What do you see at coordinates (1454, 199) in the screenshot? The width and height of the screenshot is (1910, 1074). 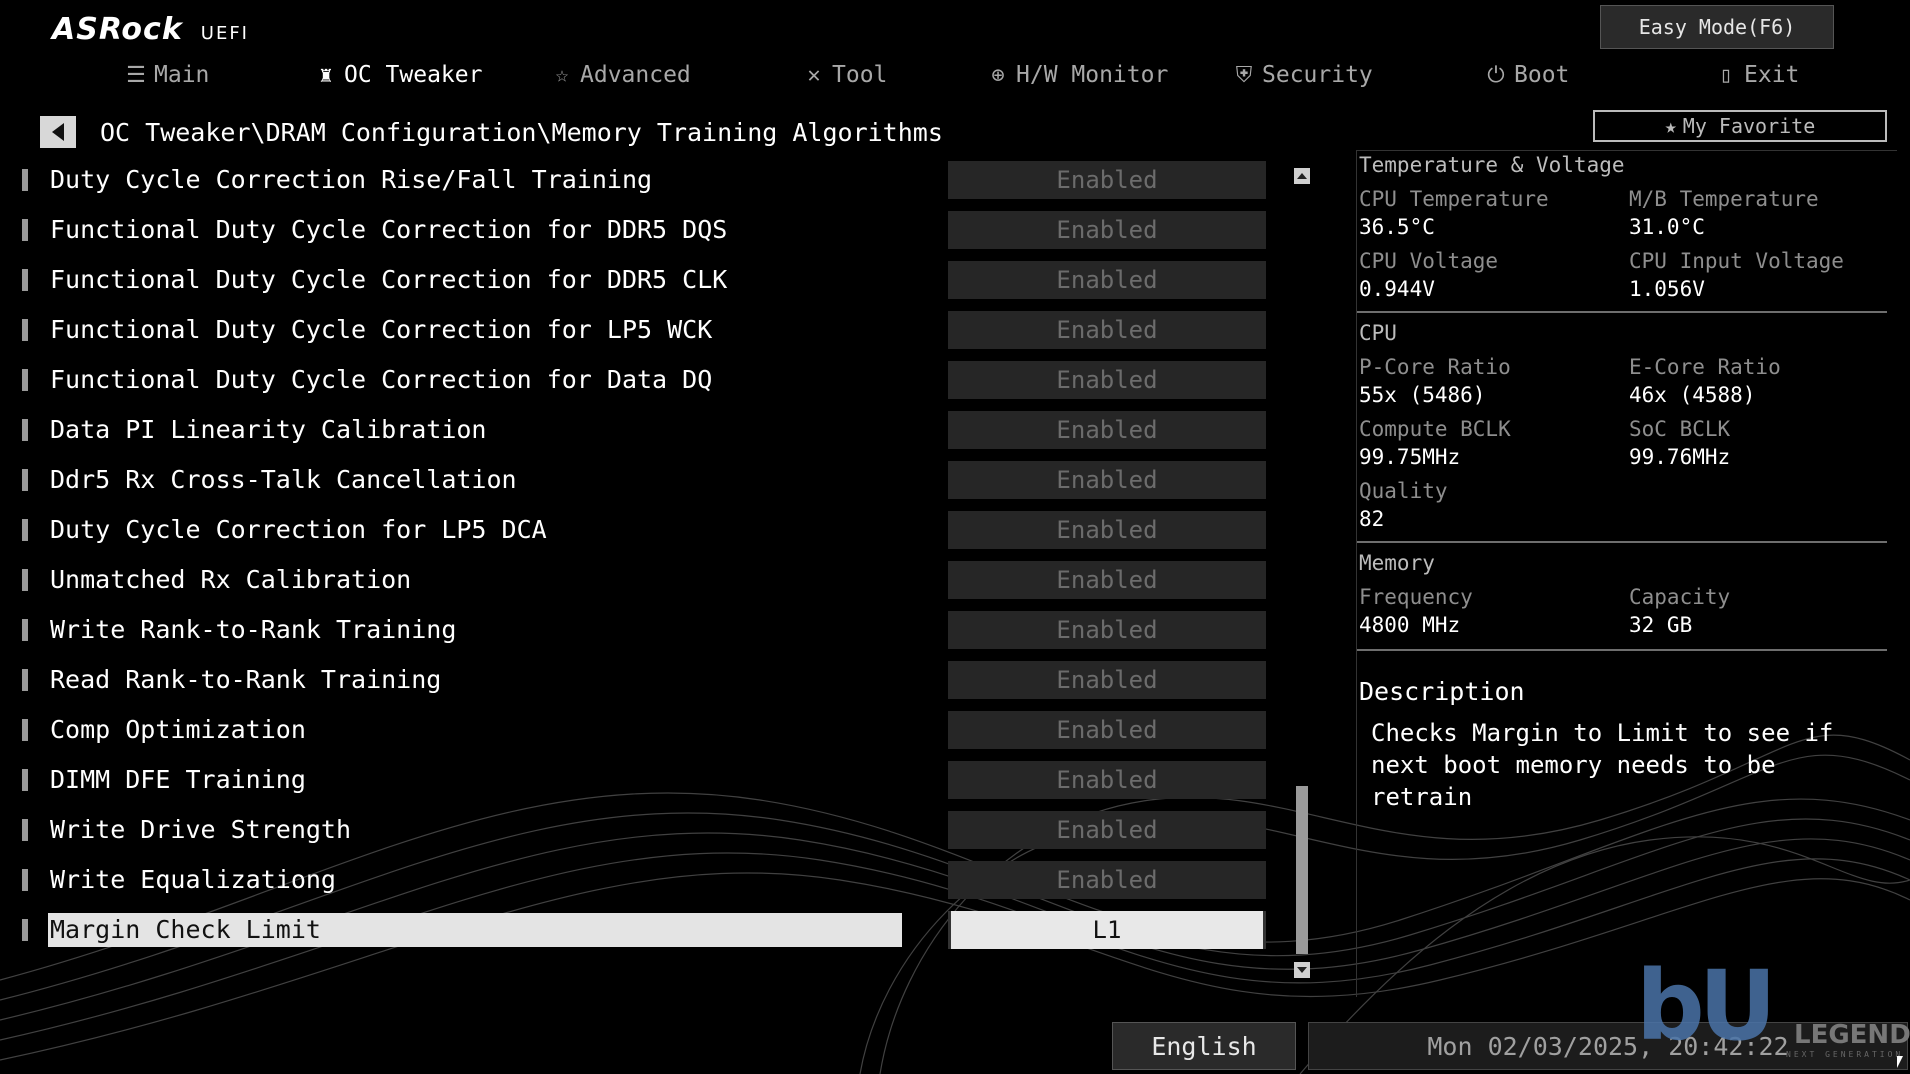 I see `cpu-temp-label: CPU Temperature` at bounding box center [1454, 199].